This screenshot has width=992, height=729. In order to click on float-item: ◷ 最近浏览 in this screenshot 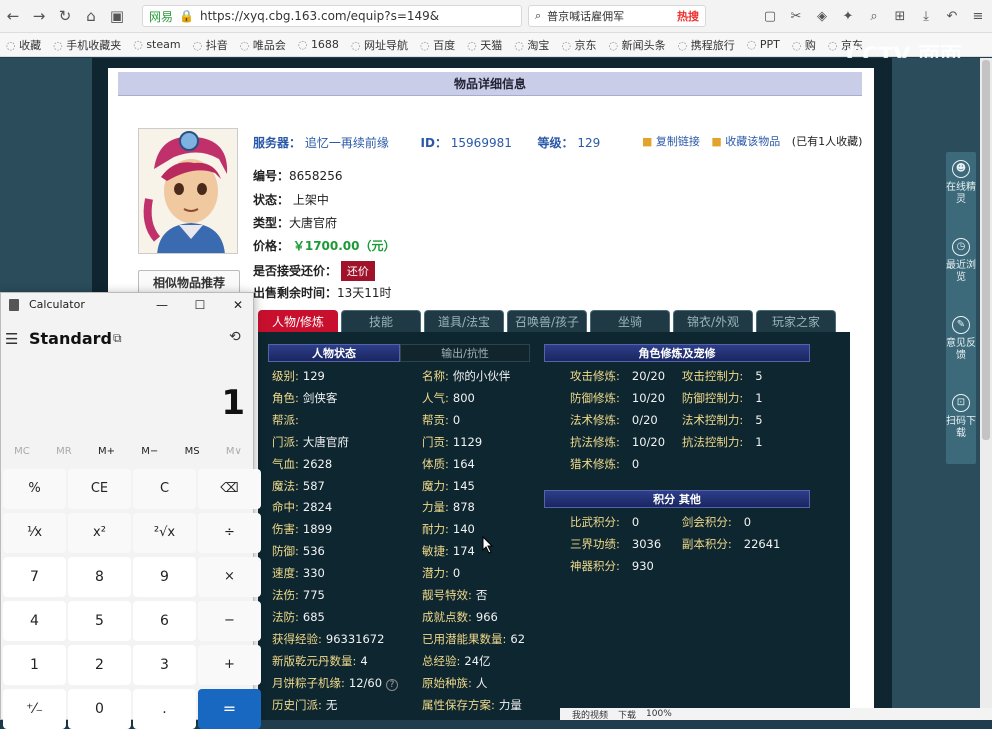, I will do `click(961, 261)`.